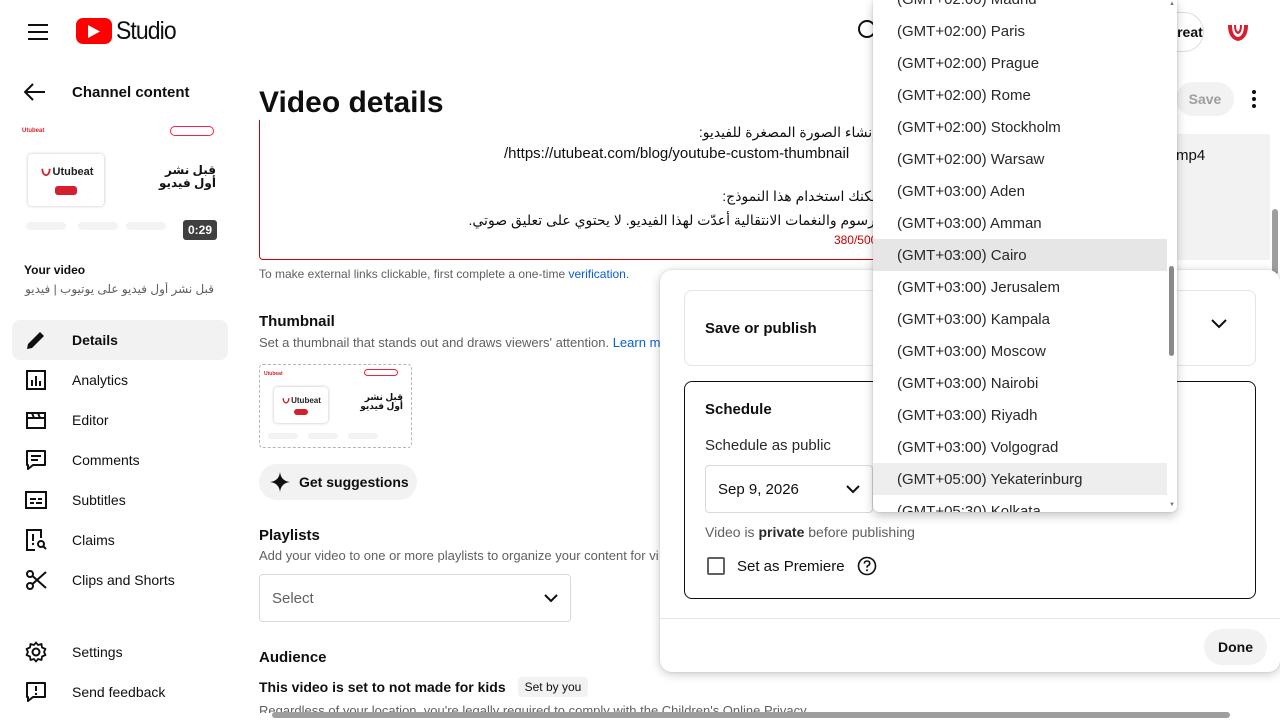 The height and width of the screenshot is (720, 1280). Describe the element at coordinates (36, 500) in the screenshot. I see `subtitles-icon` at that location.